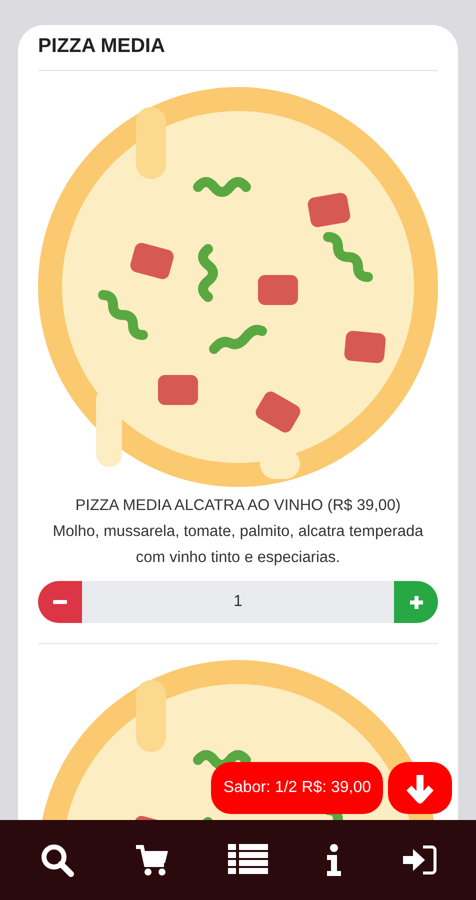 Image resolution: width=476 pixels, height=900 pixels. I want to click on increase-button, so click(416, 602).